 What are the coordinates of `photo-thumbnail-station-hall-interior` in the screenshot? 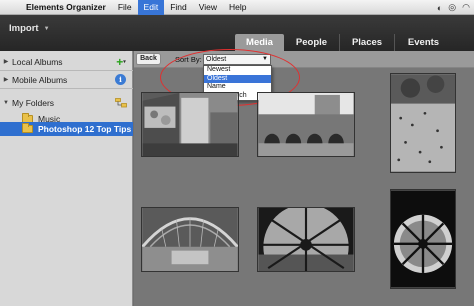 It's located at (190, 239).